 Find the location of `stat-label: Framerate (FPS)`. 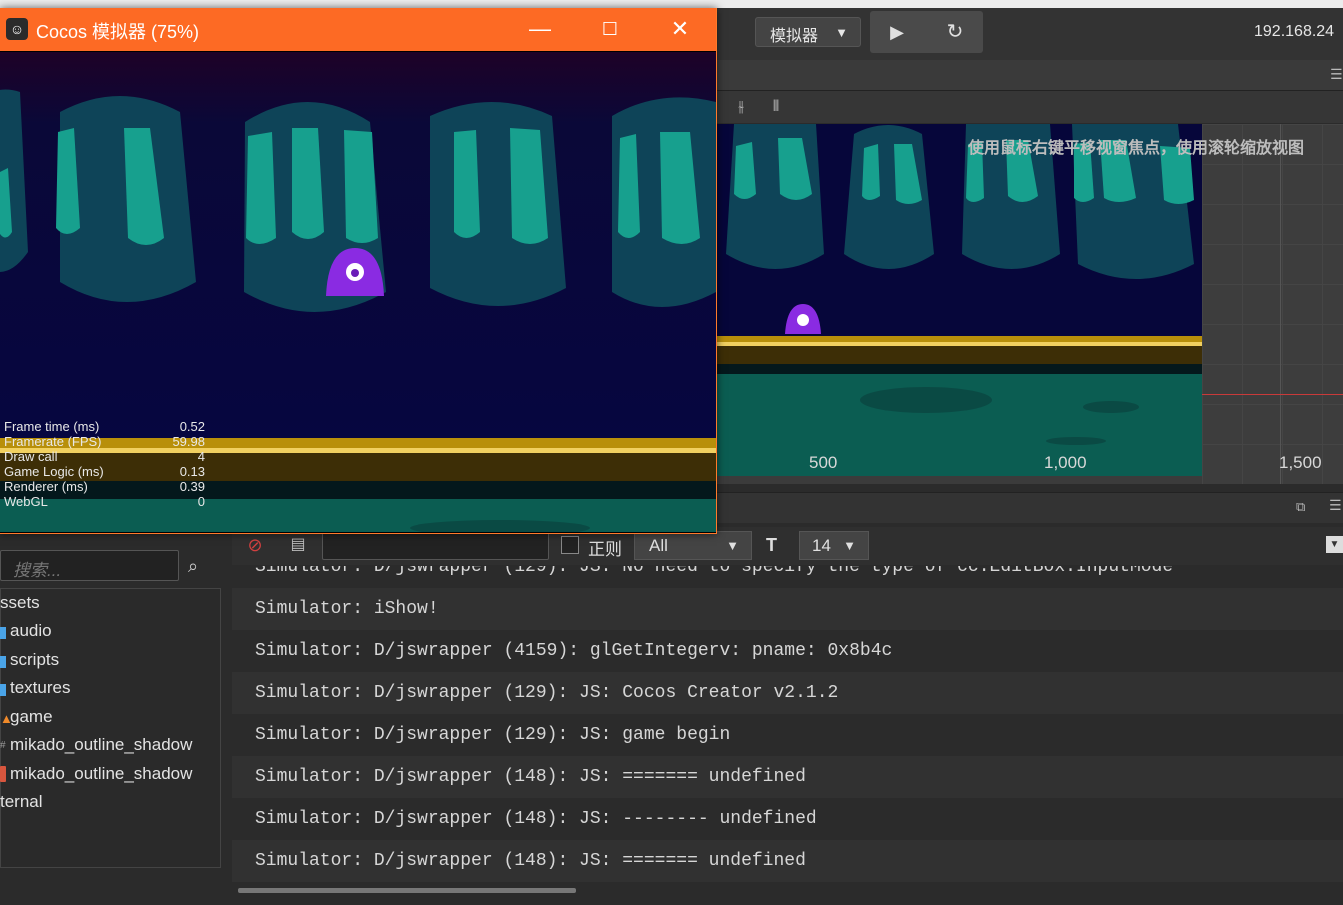

stat-label: Framerate (FPS) is located at coordinates (53, 441).